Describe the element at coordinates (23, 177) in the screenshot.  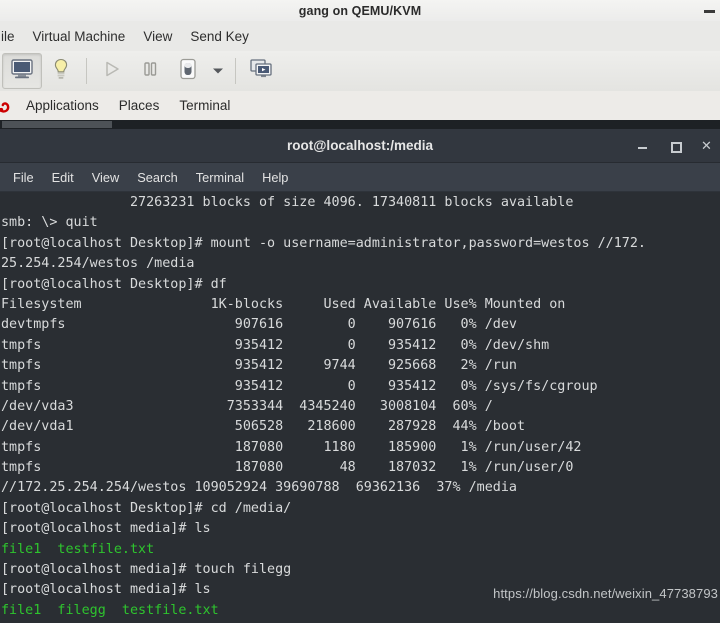
I see `terminal-menu-file: File` at that location.